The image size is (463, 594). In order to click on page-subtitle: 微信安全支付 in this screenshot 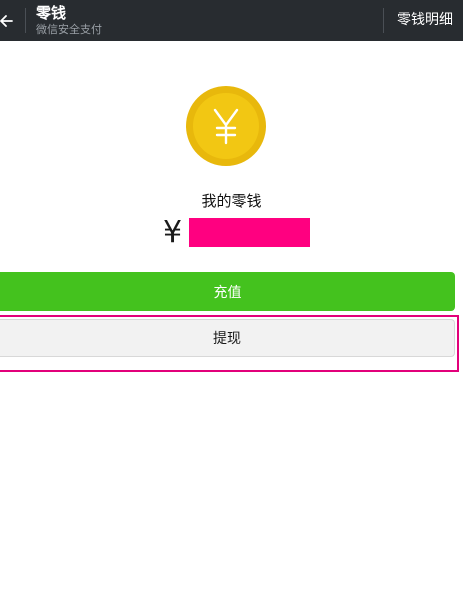, I will do `click(69, 29)`.